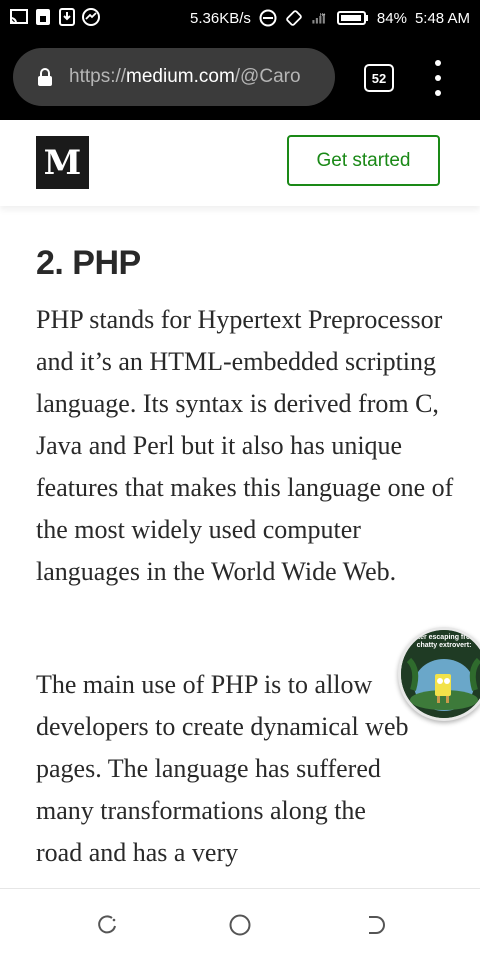 The image size is (480, 961). I want to click on battery-percent: 84%, so click(391, 18).